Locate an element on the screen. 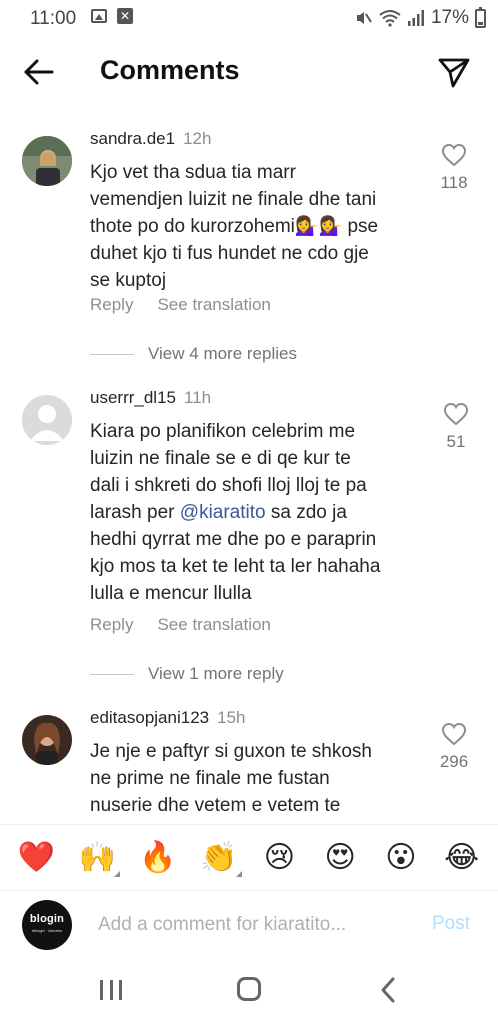  comment-time: 12h is located at coordinates (197, 138).